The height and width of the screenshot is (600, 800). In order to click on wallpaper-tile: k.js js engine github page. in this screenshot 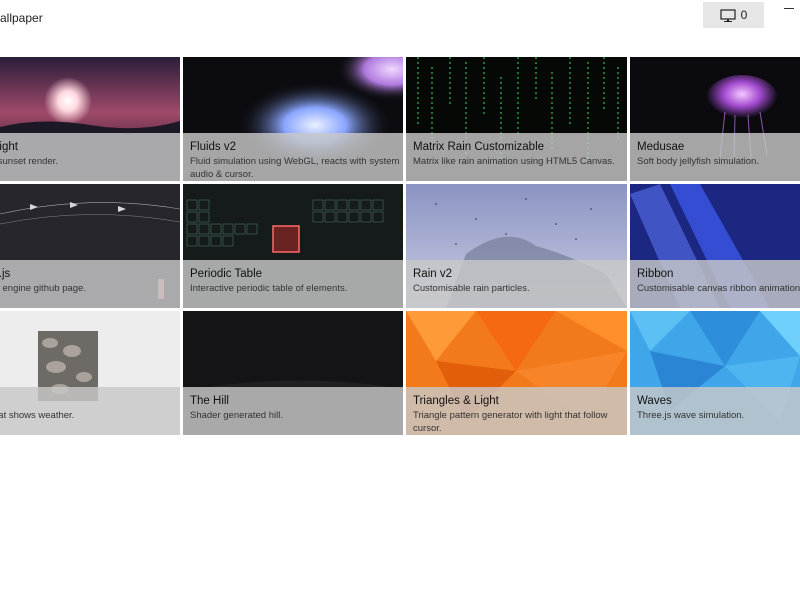, I will do `click(90, 246)`.